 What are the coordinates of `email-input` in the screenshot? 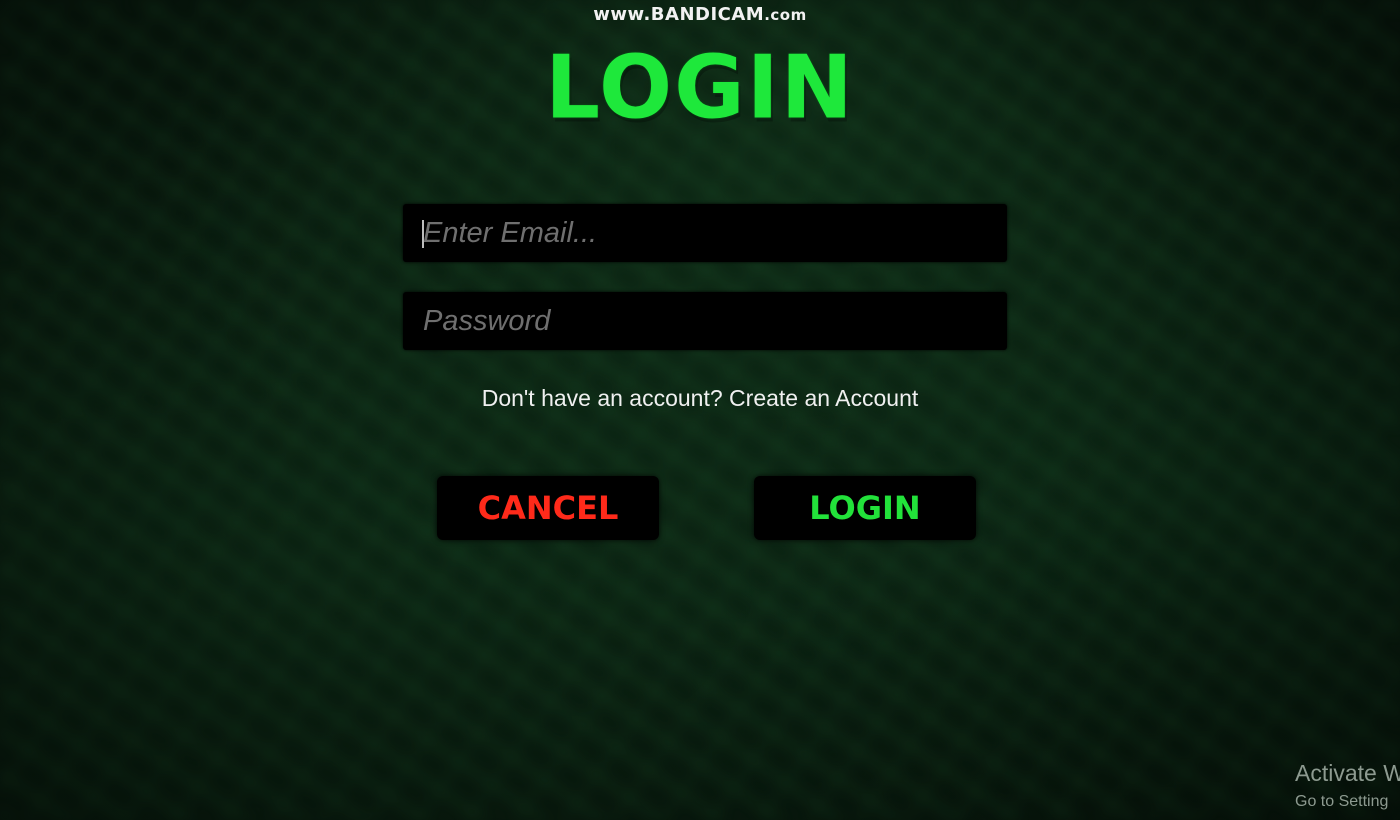 It's located at (705, 233).